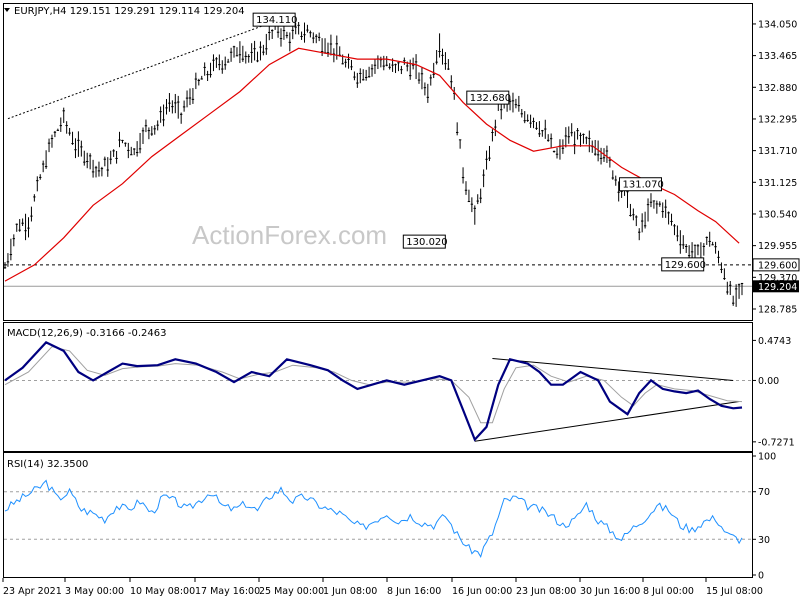 The width and height of the screenshot is (800, 600). What do you see at coordinates (777, 309) in the screenshot?
I see `price-tick-label: 128.785` at bounding box center [777, 309].